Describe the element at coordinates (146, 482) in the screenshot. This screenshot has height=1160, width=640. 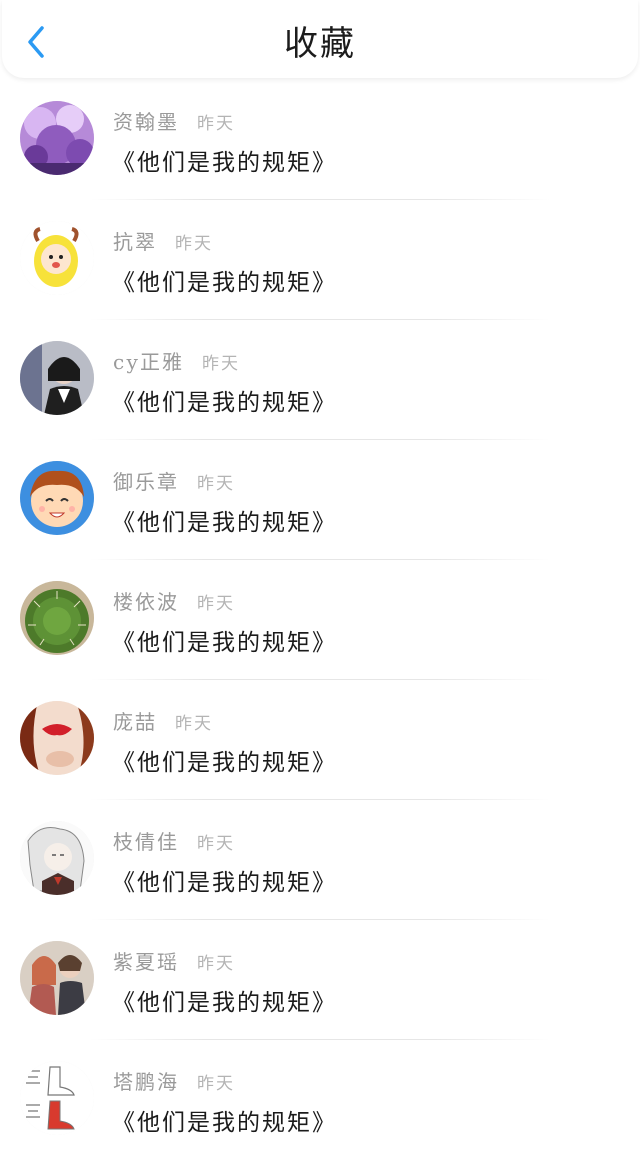
I see `author-name: 御乐章` at that location.